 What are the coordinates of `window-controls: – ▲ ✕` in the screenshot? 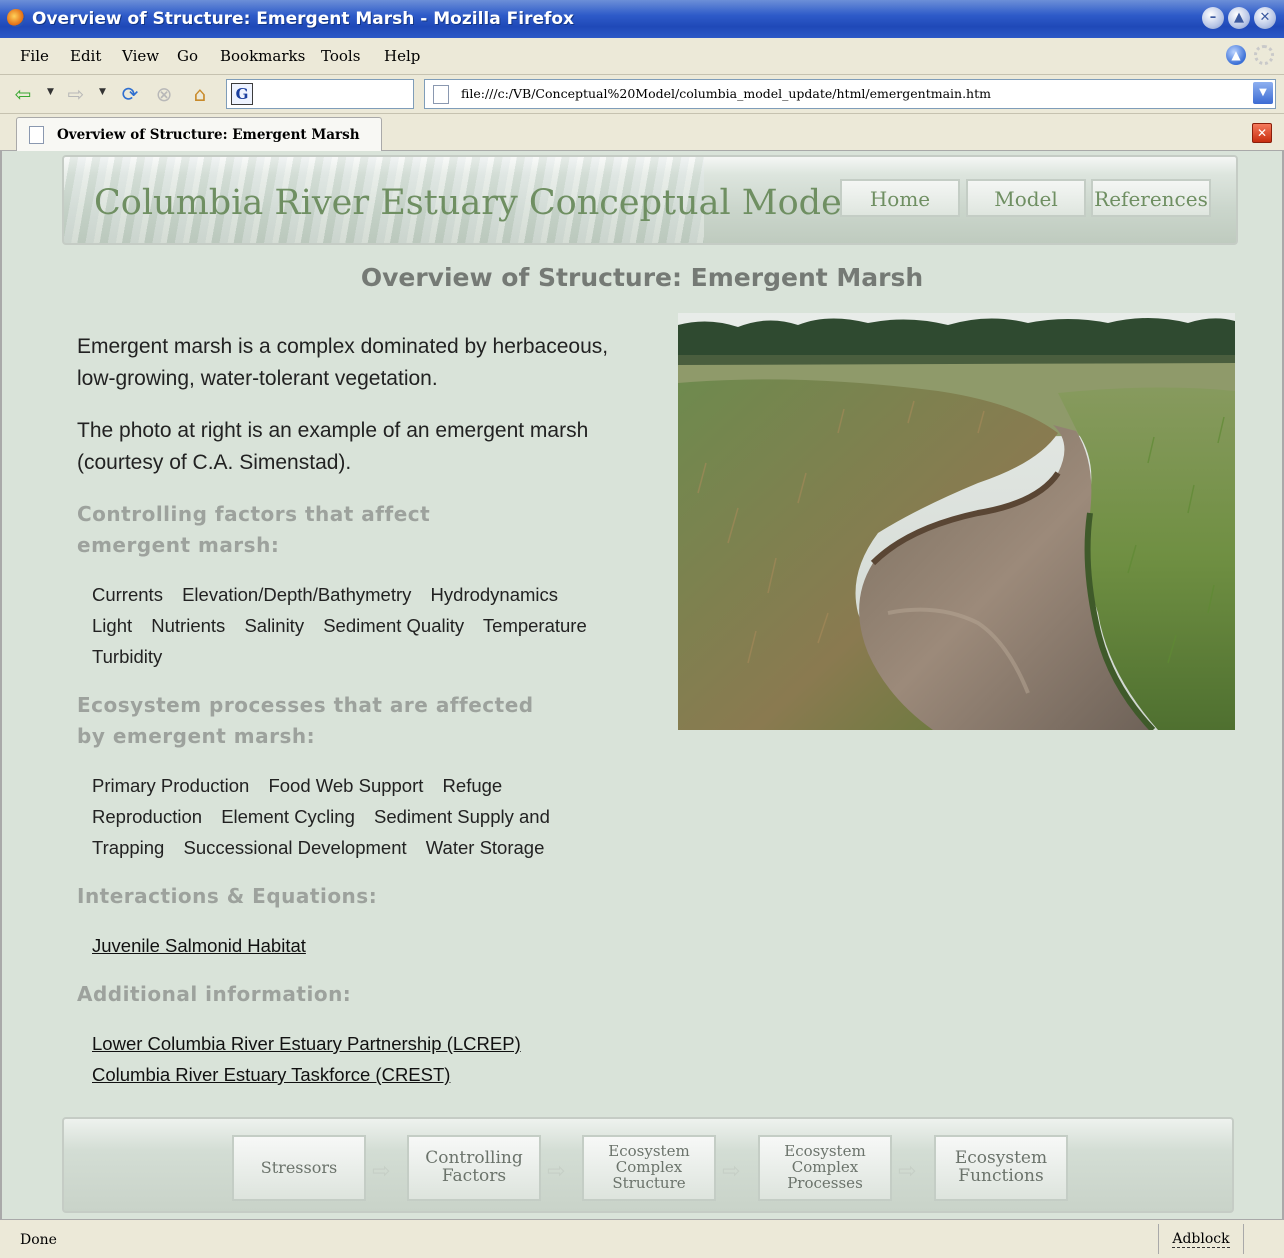 It's located at (1239, 18).